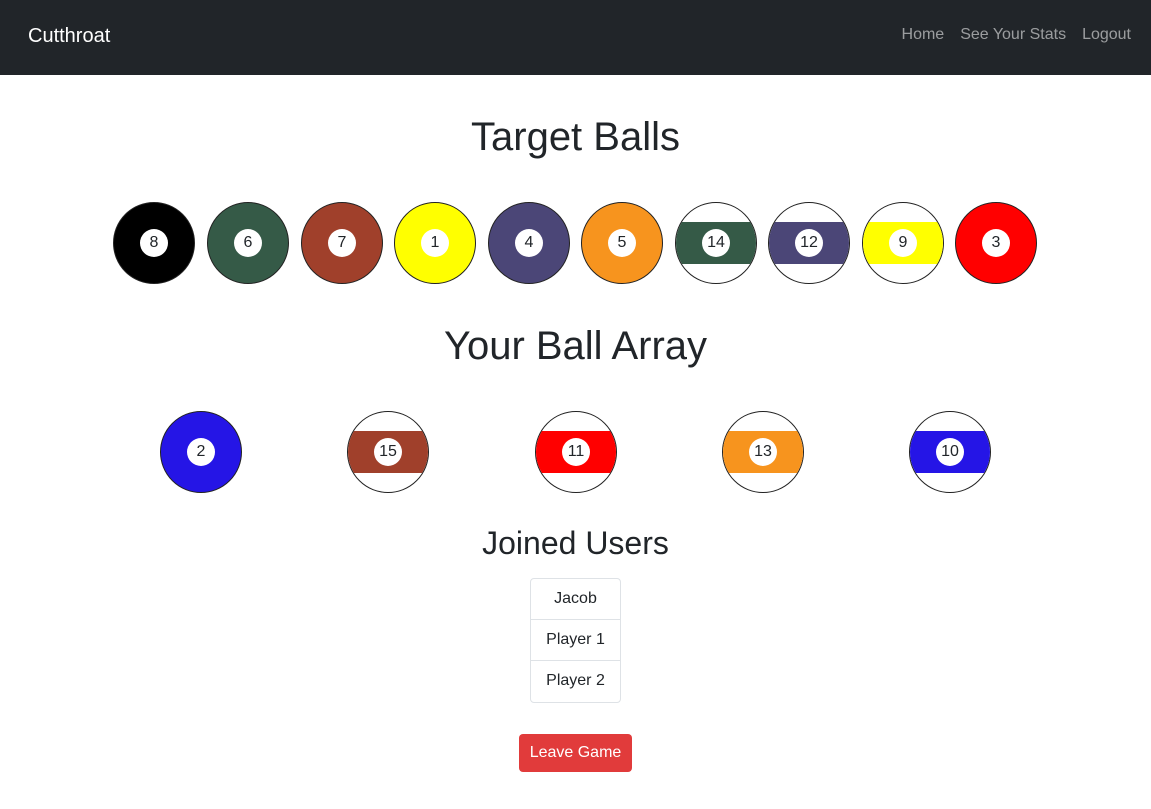 The height and width of the screenshot is (809, 1151). I want to click on array-ball-11: 11, so click(576, 452).